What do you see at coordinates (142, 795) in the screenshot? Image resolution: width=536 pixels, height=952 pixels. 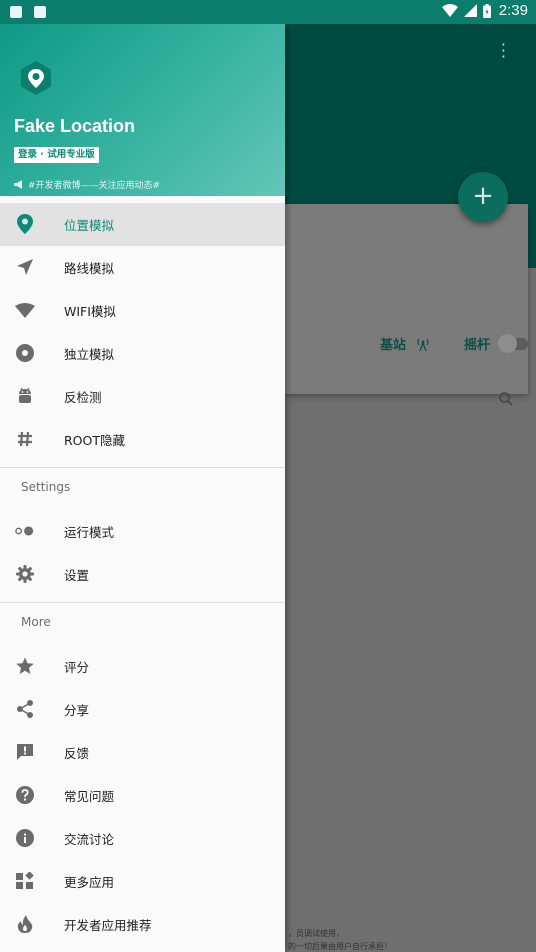 I see `nav-item-faq: 常见问题` at bounding box center [142, 795].